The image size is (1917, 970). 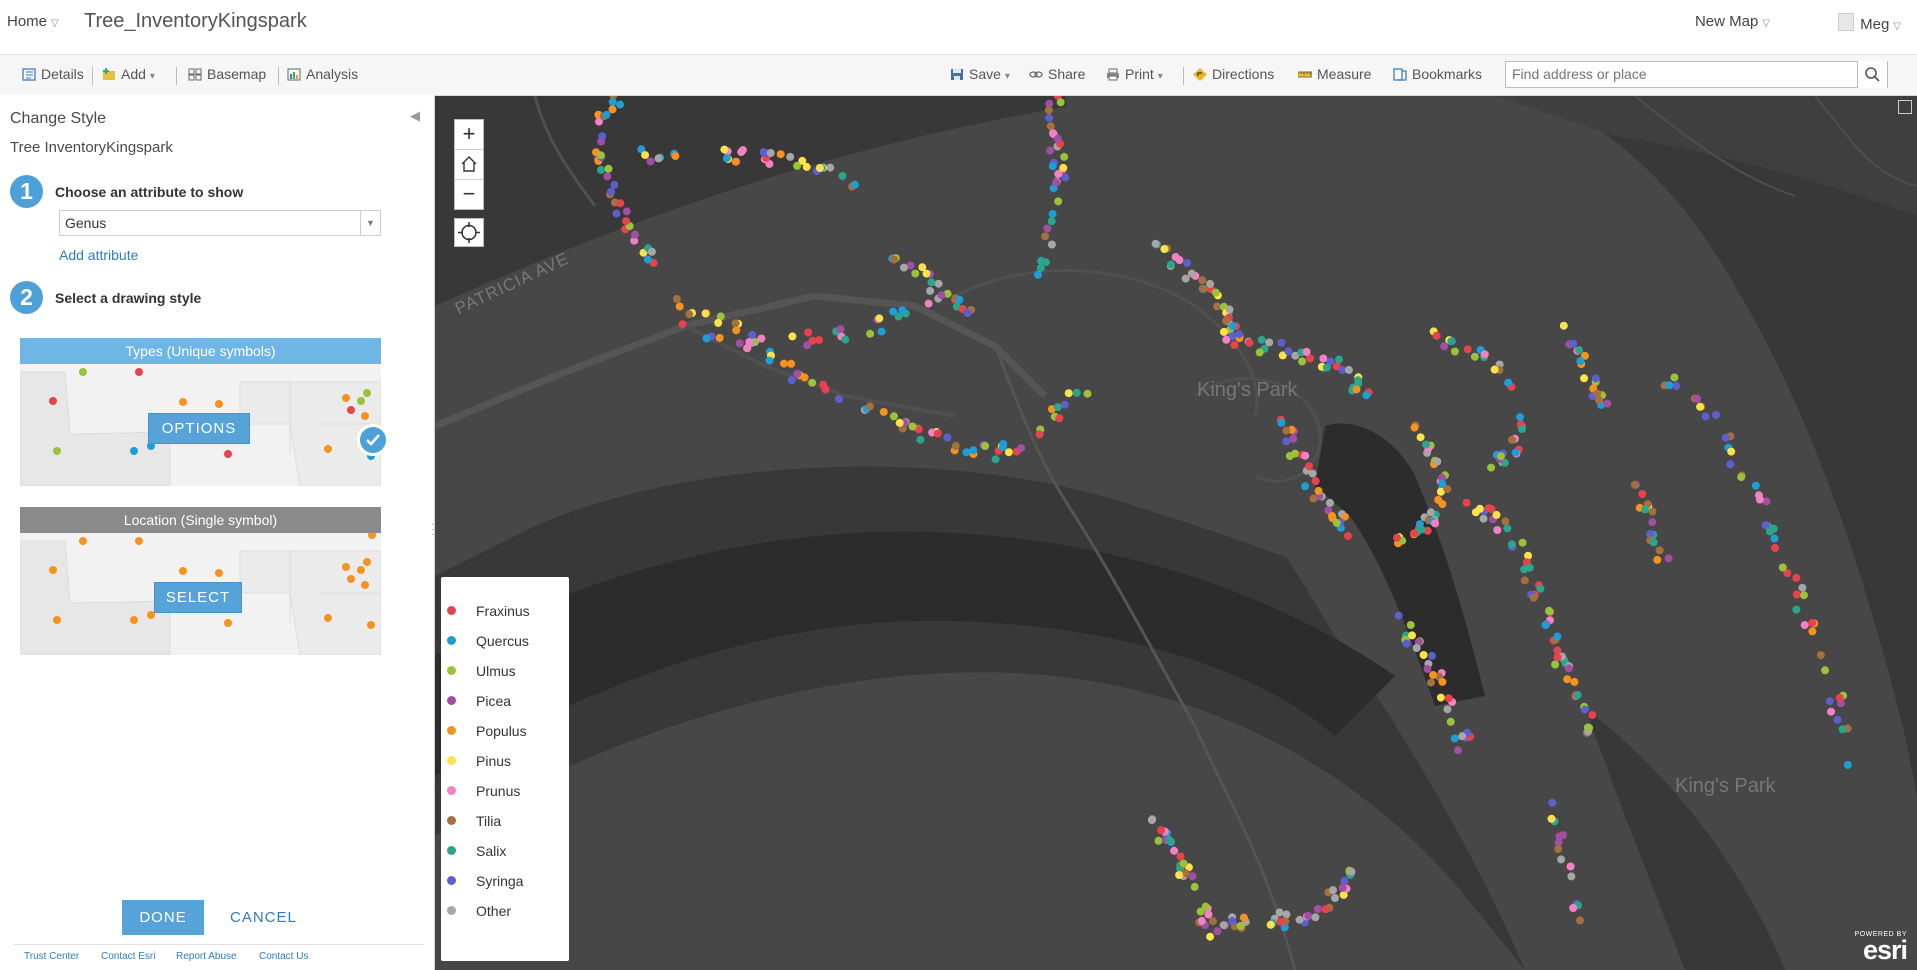 I want to click on footer-link-report-abuse: Report Abuse, so click(x=206, y=956).